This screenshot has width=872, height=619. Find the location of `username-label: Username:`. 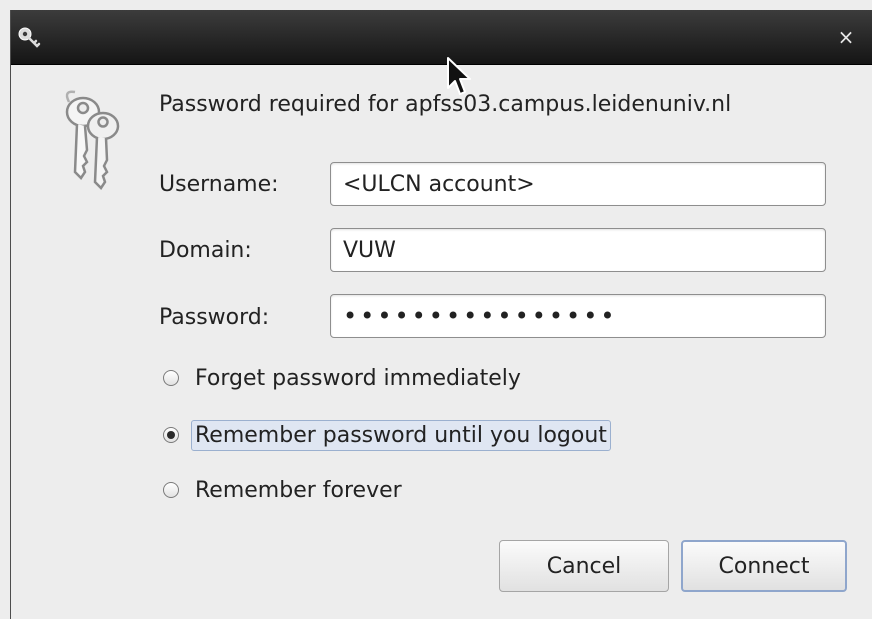

username-label: Username: is located at coordinates (219, 184).